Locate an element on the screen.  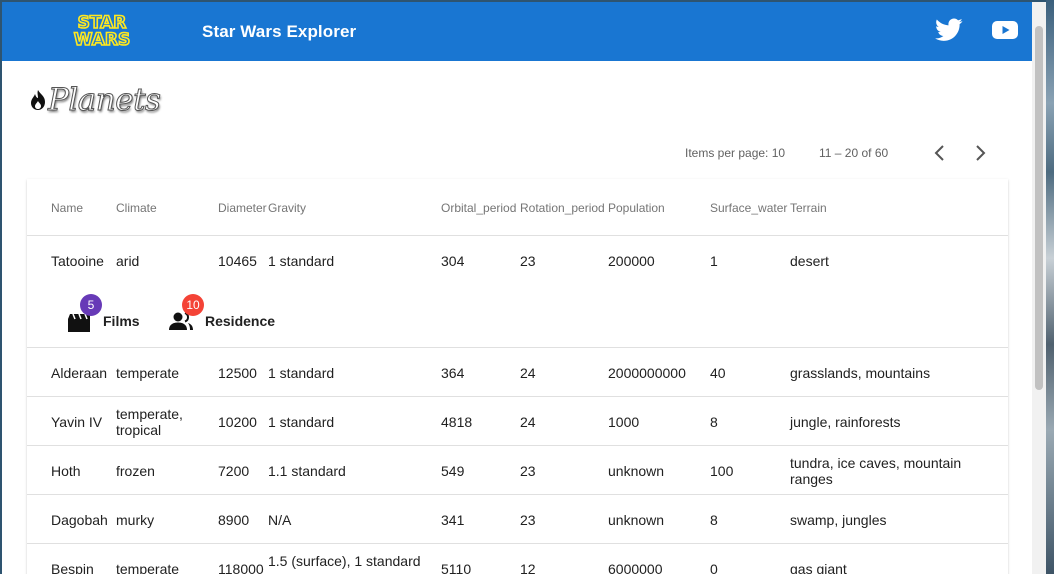
top-toolbar: STAR WARS Star Wars Explorer is located at coordinates (517, 31).